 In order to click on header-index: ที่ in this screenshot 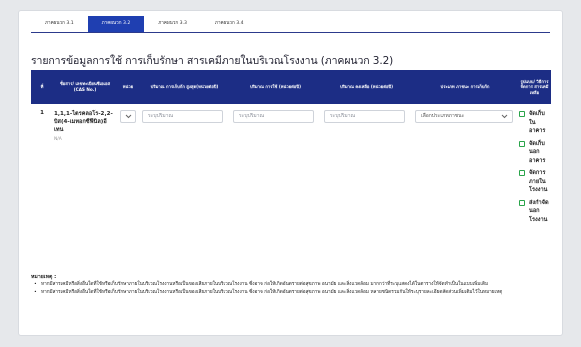, I will do `click(42, 87)`.